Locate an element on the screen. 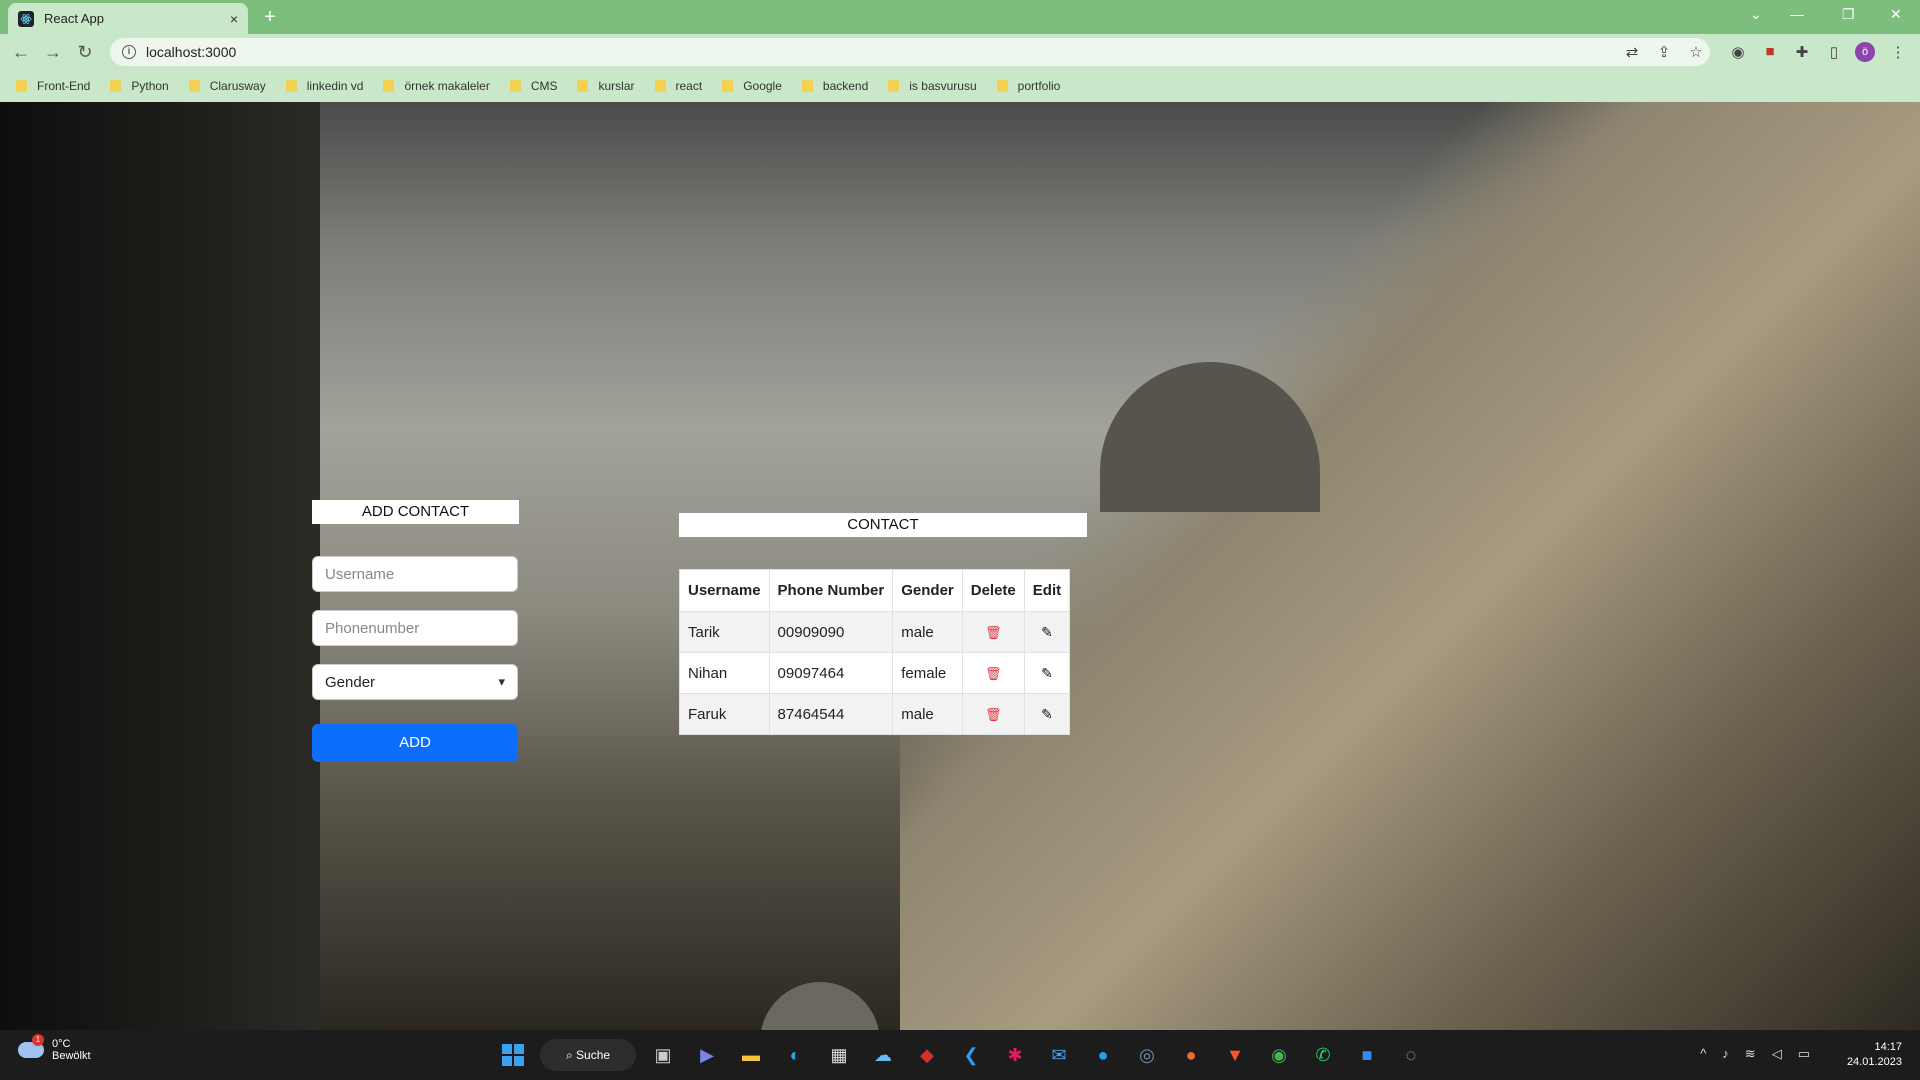 This screenshot has width=1920, height=1080. side-panel-icon: ▯ is located at coordinates (1834, 52).